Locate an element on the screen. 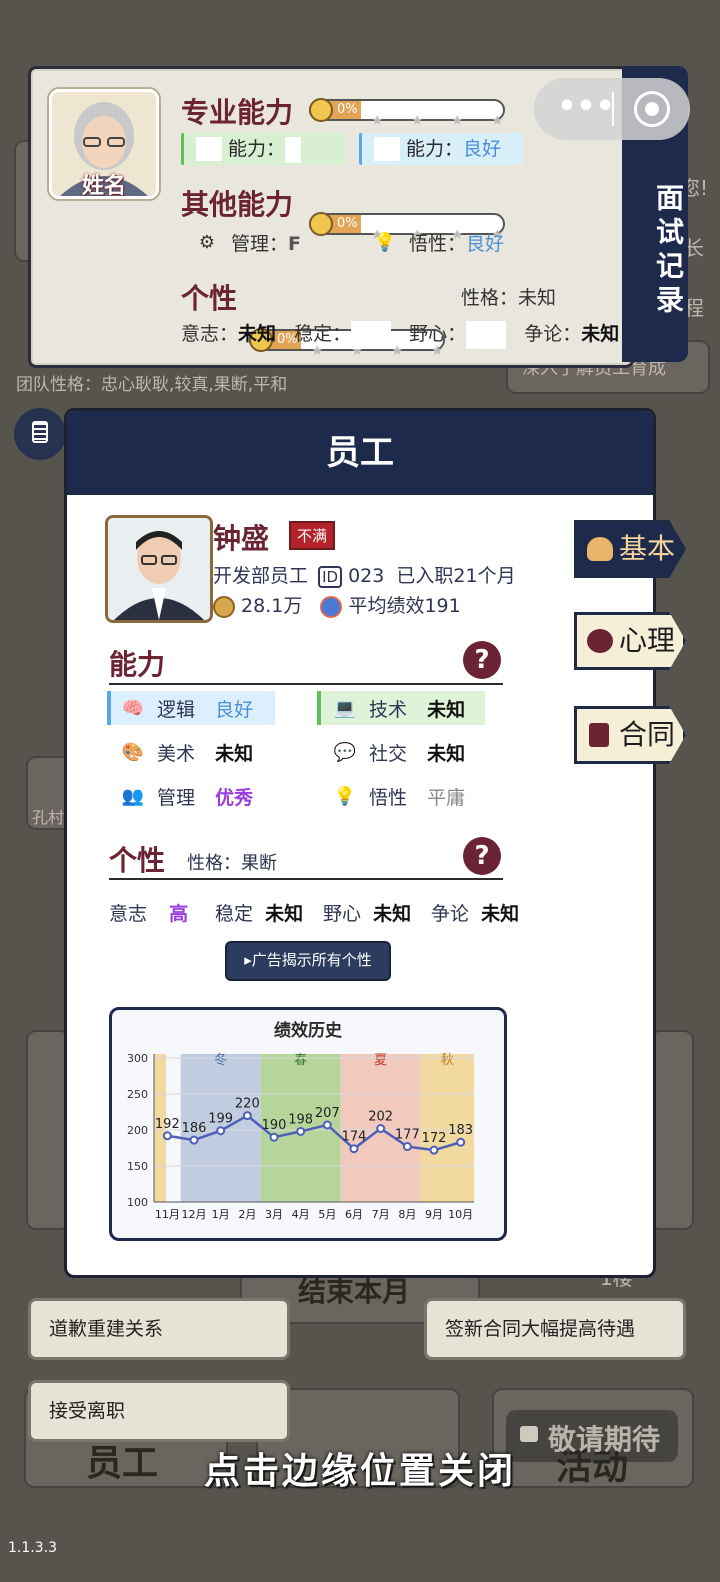  id-value: 023 is located at coordinates (366, 576).